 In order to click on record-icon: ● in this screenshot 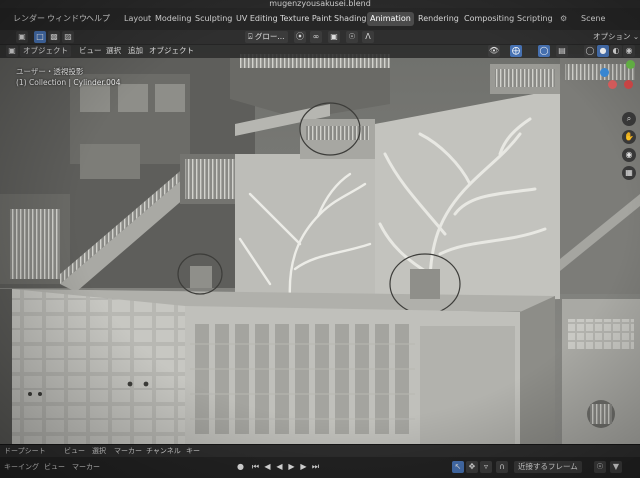, I will do `click(240, 467)`.